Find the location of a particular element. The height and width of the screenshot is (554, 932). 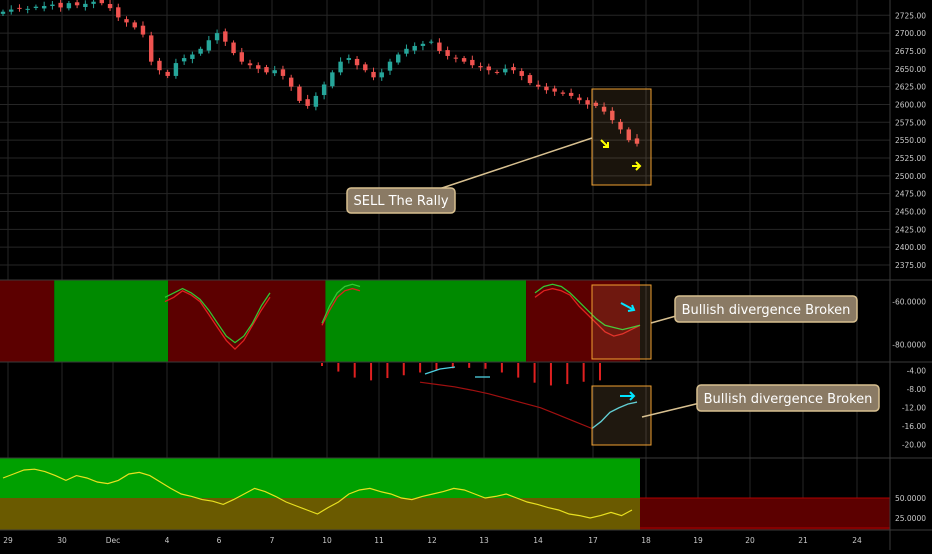

price-tick-label: 2600.00 is located at coordinates (910, 104).